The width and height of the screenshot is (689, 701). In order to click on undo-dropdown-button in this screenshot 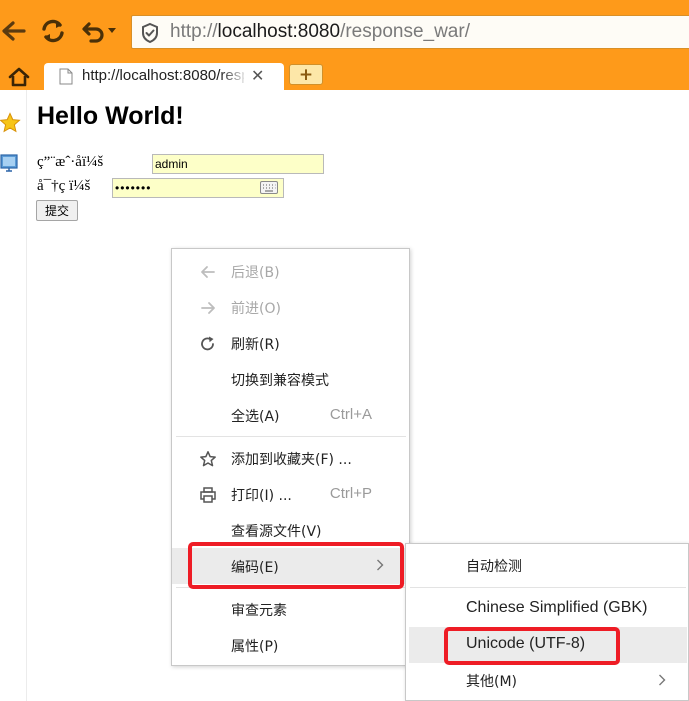, I will do `click(99, 31)`.